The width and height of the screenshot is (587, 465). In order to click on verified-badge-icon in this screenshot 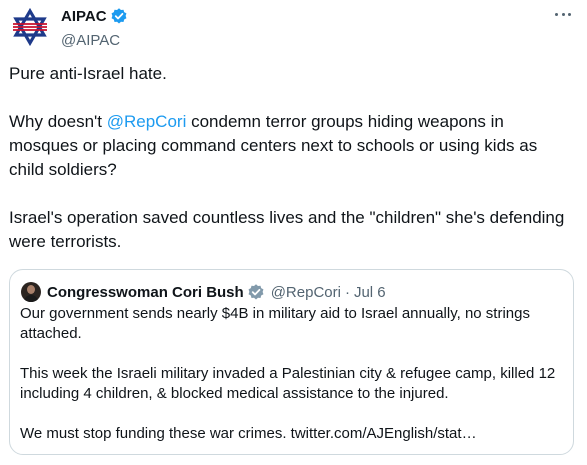, I will do `click(119, 16)`.